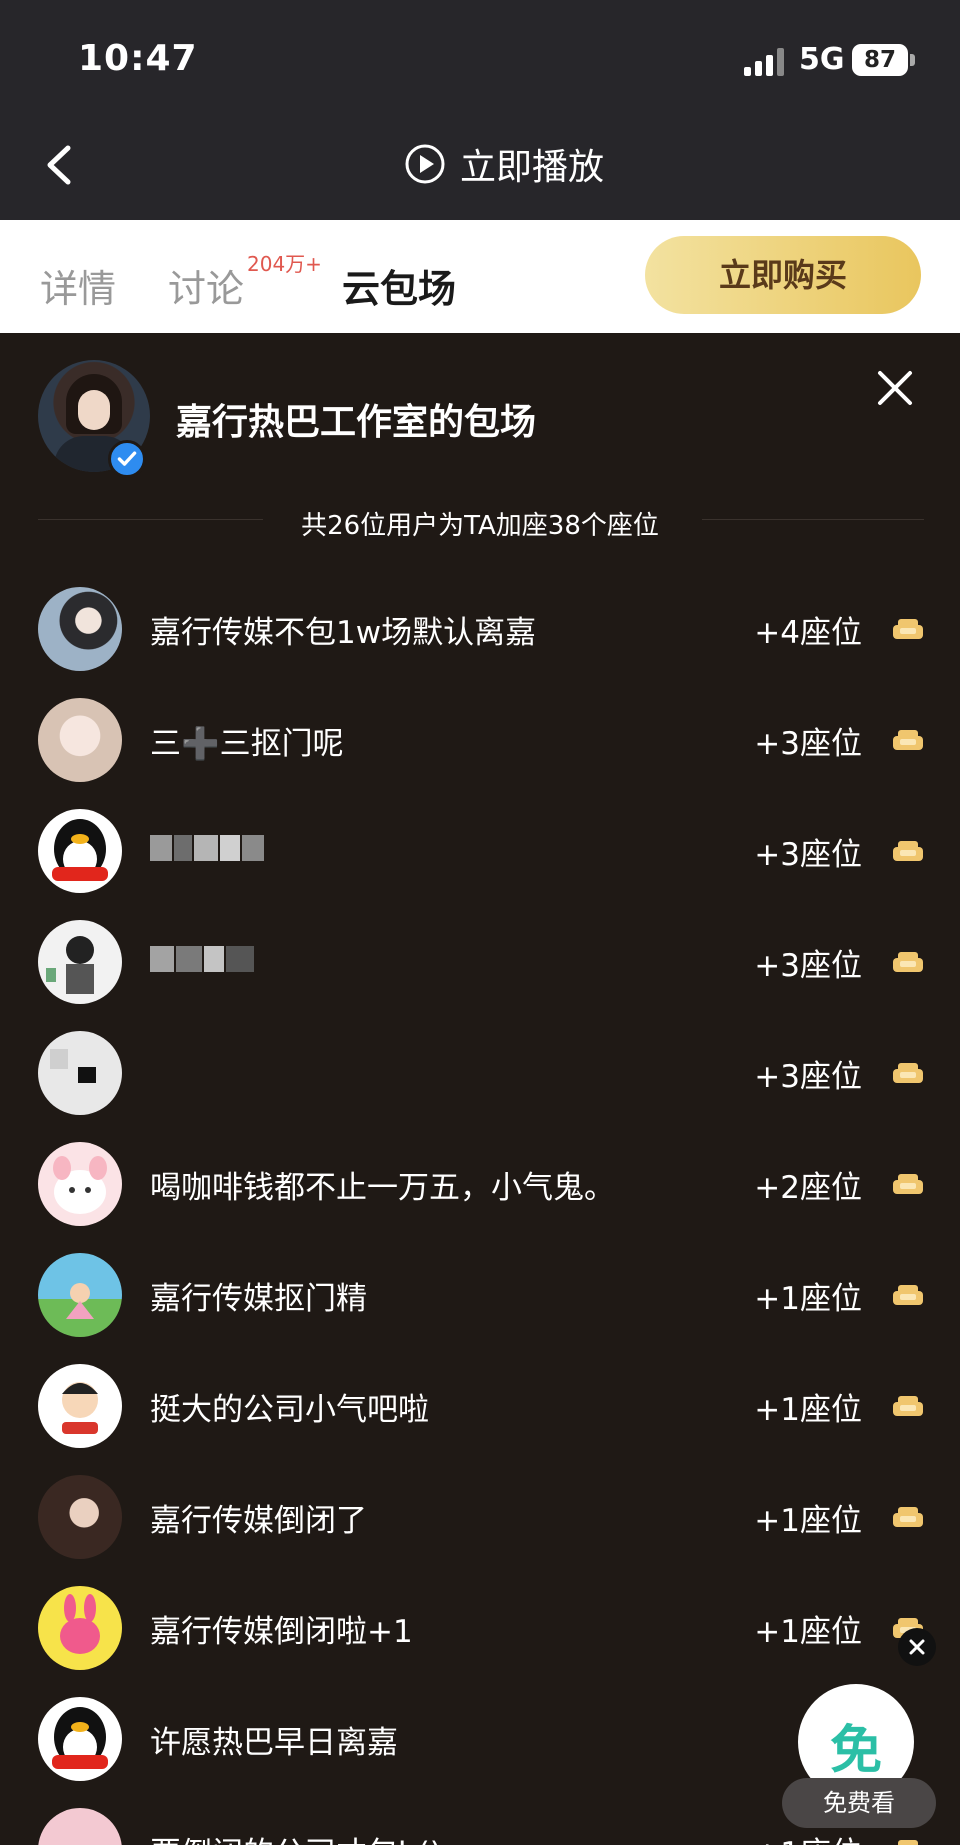 Image resolution: width=960 pixels, height=1845 pixels. I want to click on free-watch-button: 免费看, so click(859, 1803).